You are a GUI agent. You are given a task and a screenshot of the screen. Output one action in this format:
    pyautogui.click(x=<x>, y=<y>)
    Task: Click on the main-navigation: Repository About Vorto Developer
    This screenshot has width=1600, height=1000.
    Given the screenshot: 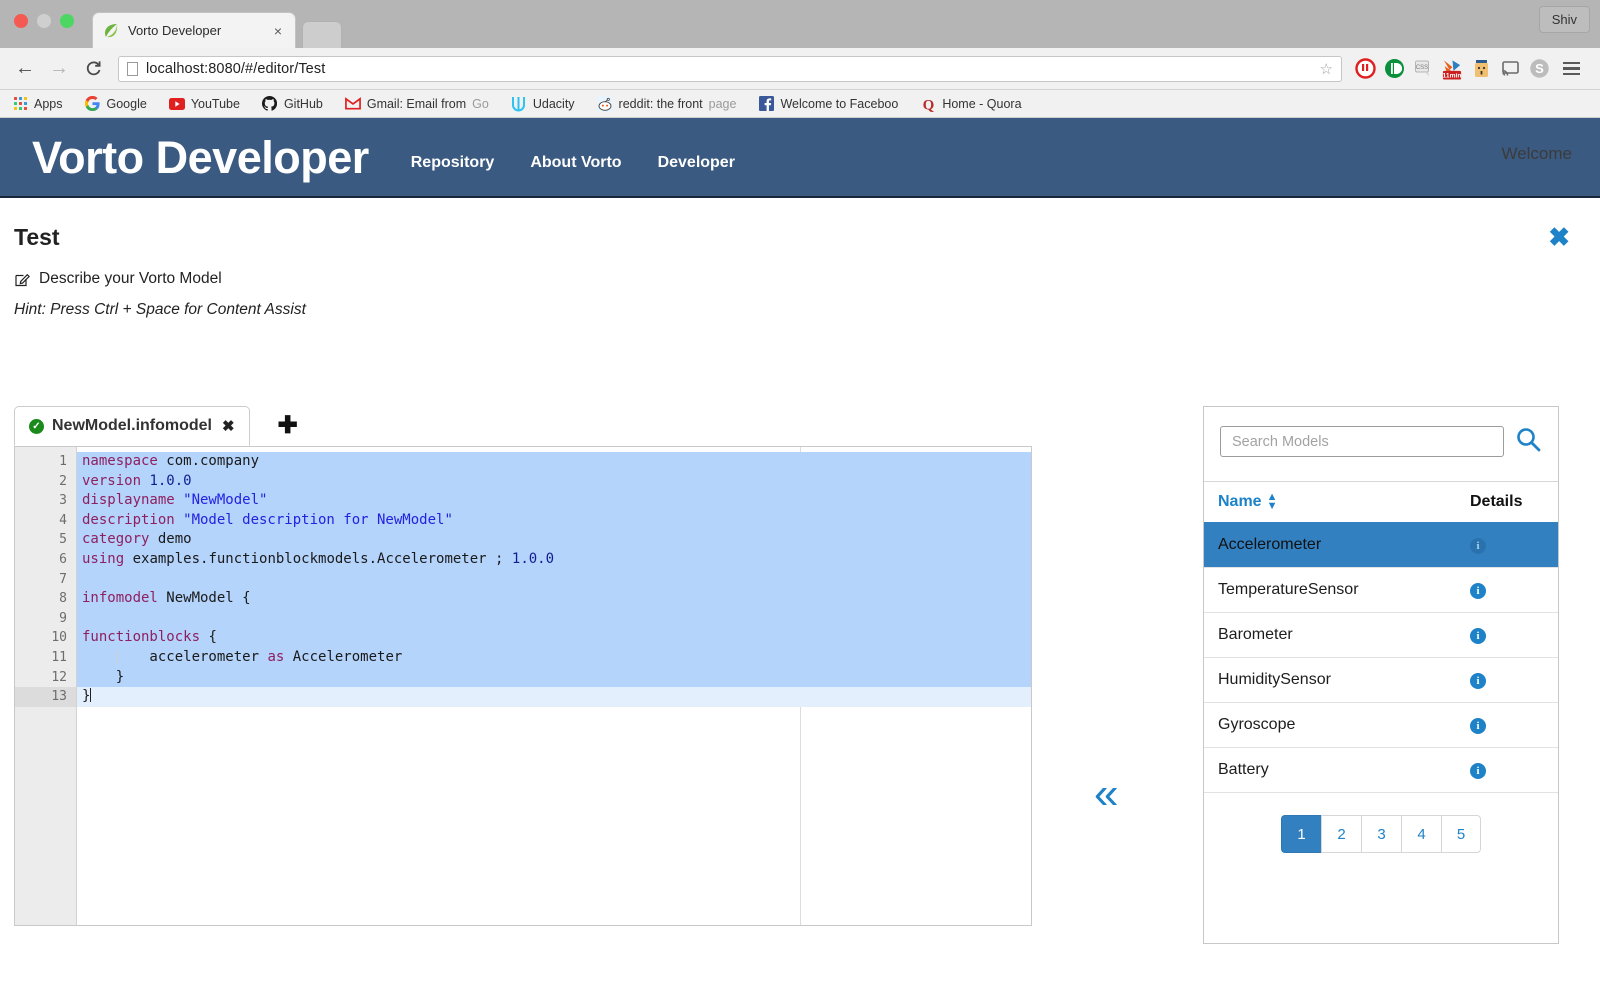 What is the action you would take?
    pyautogui.click(x=573, y=163)
    